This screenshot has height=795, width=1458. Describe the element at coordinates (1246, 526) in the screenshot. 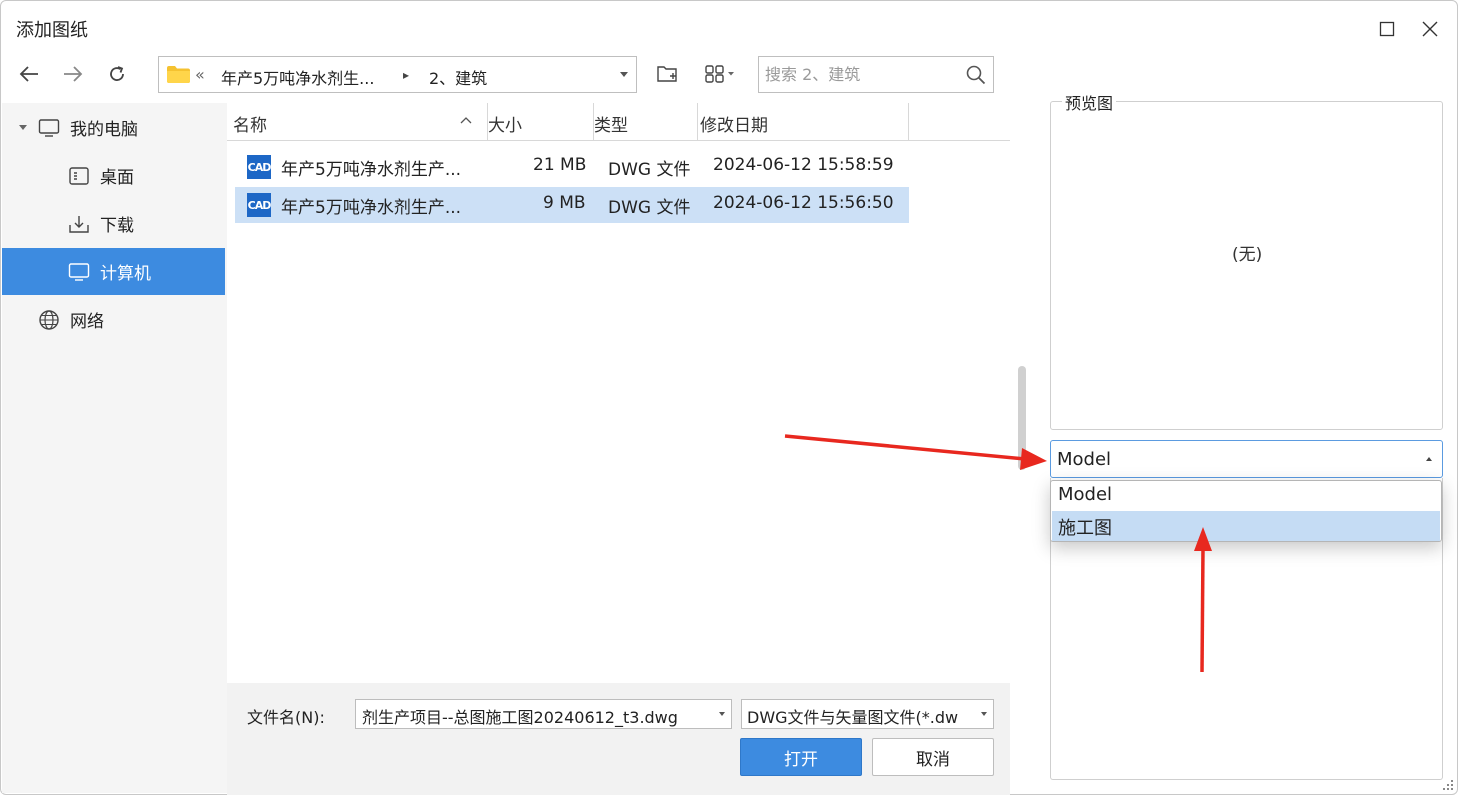

I see `layout-option-construction: 施工图` at that location.